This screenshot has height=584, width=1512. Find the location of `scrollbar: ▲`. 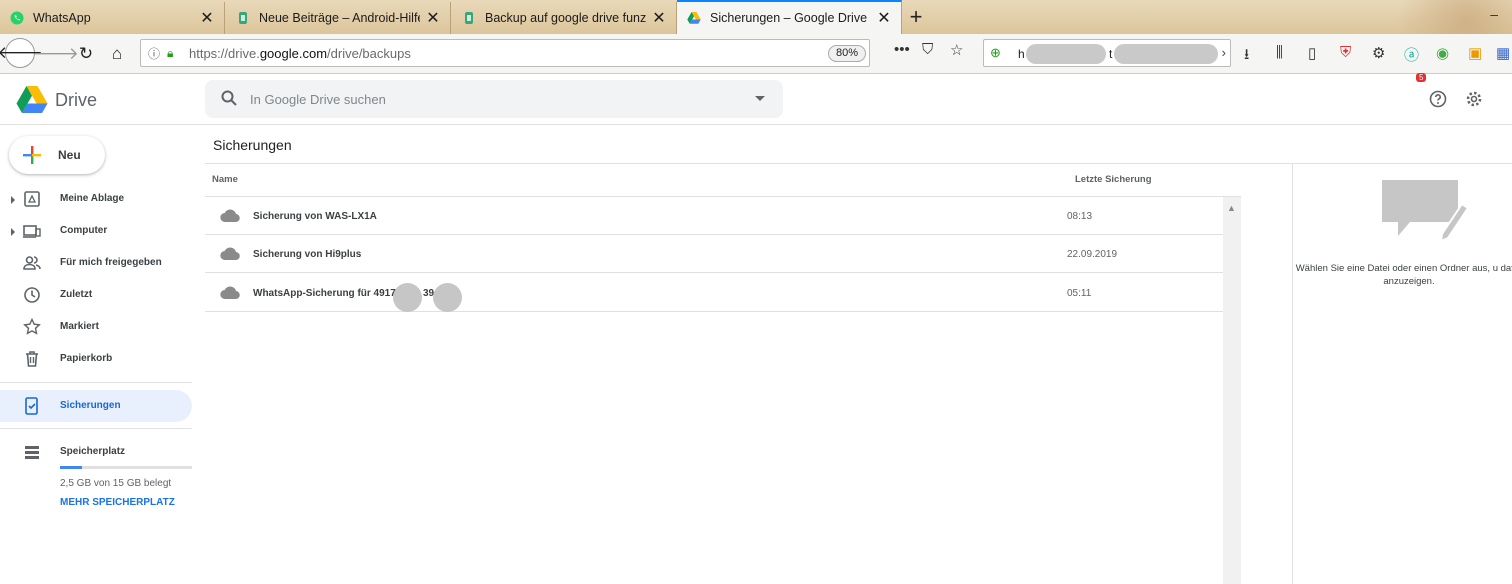

scrollbar: ▲ is located at coordinates (1232, 390).